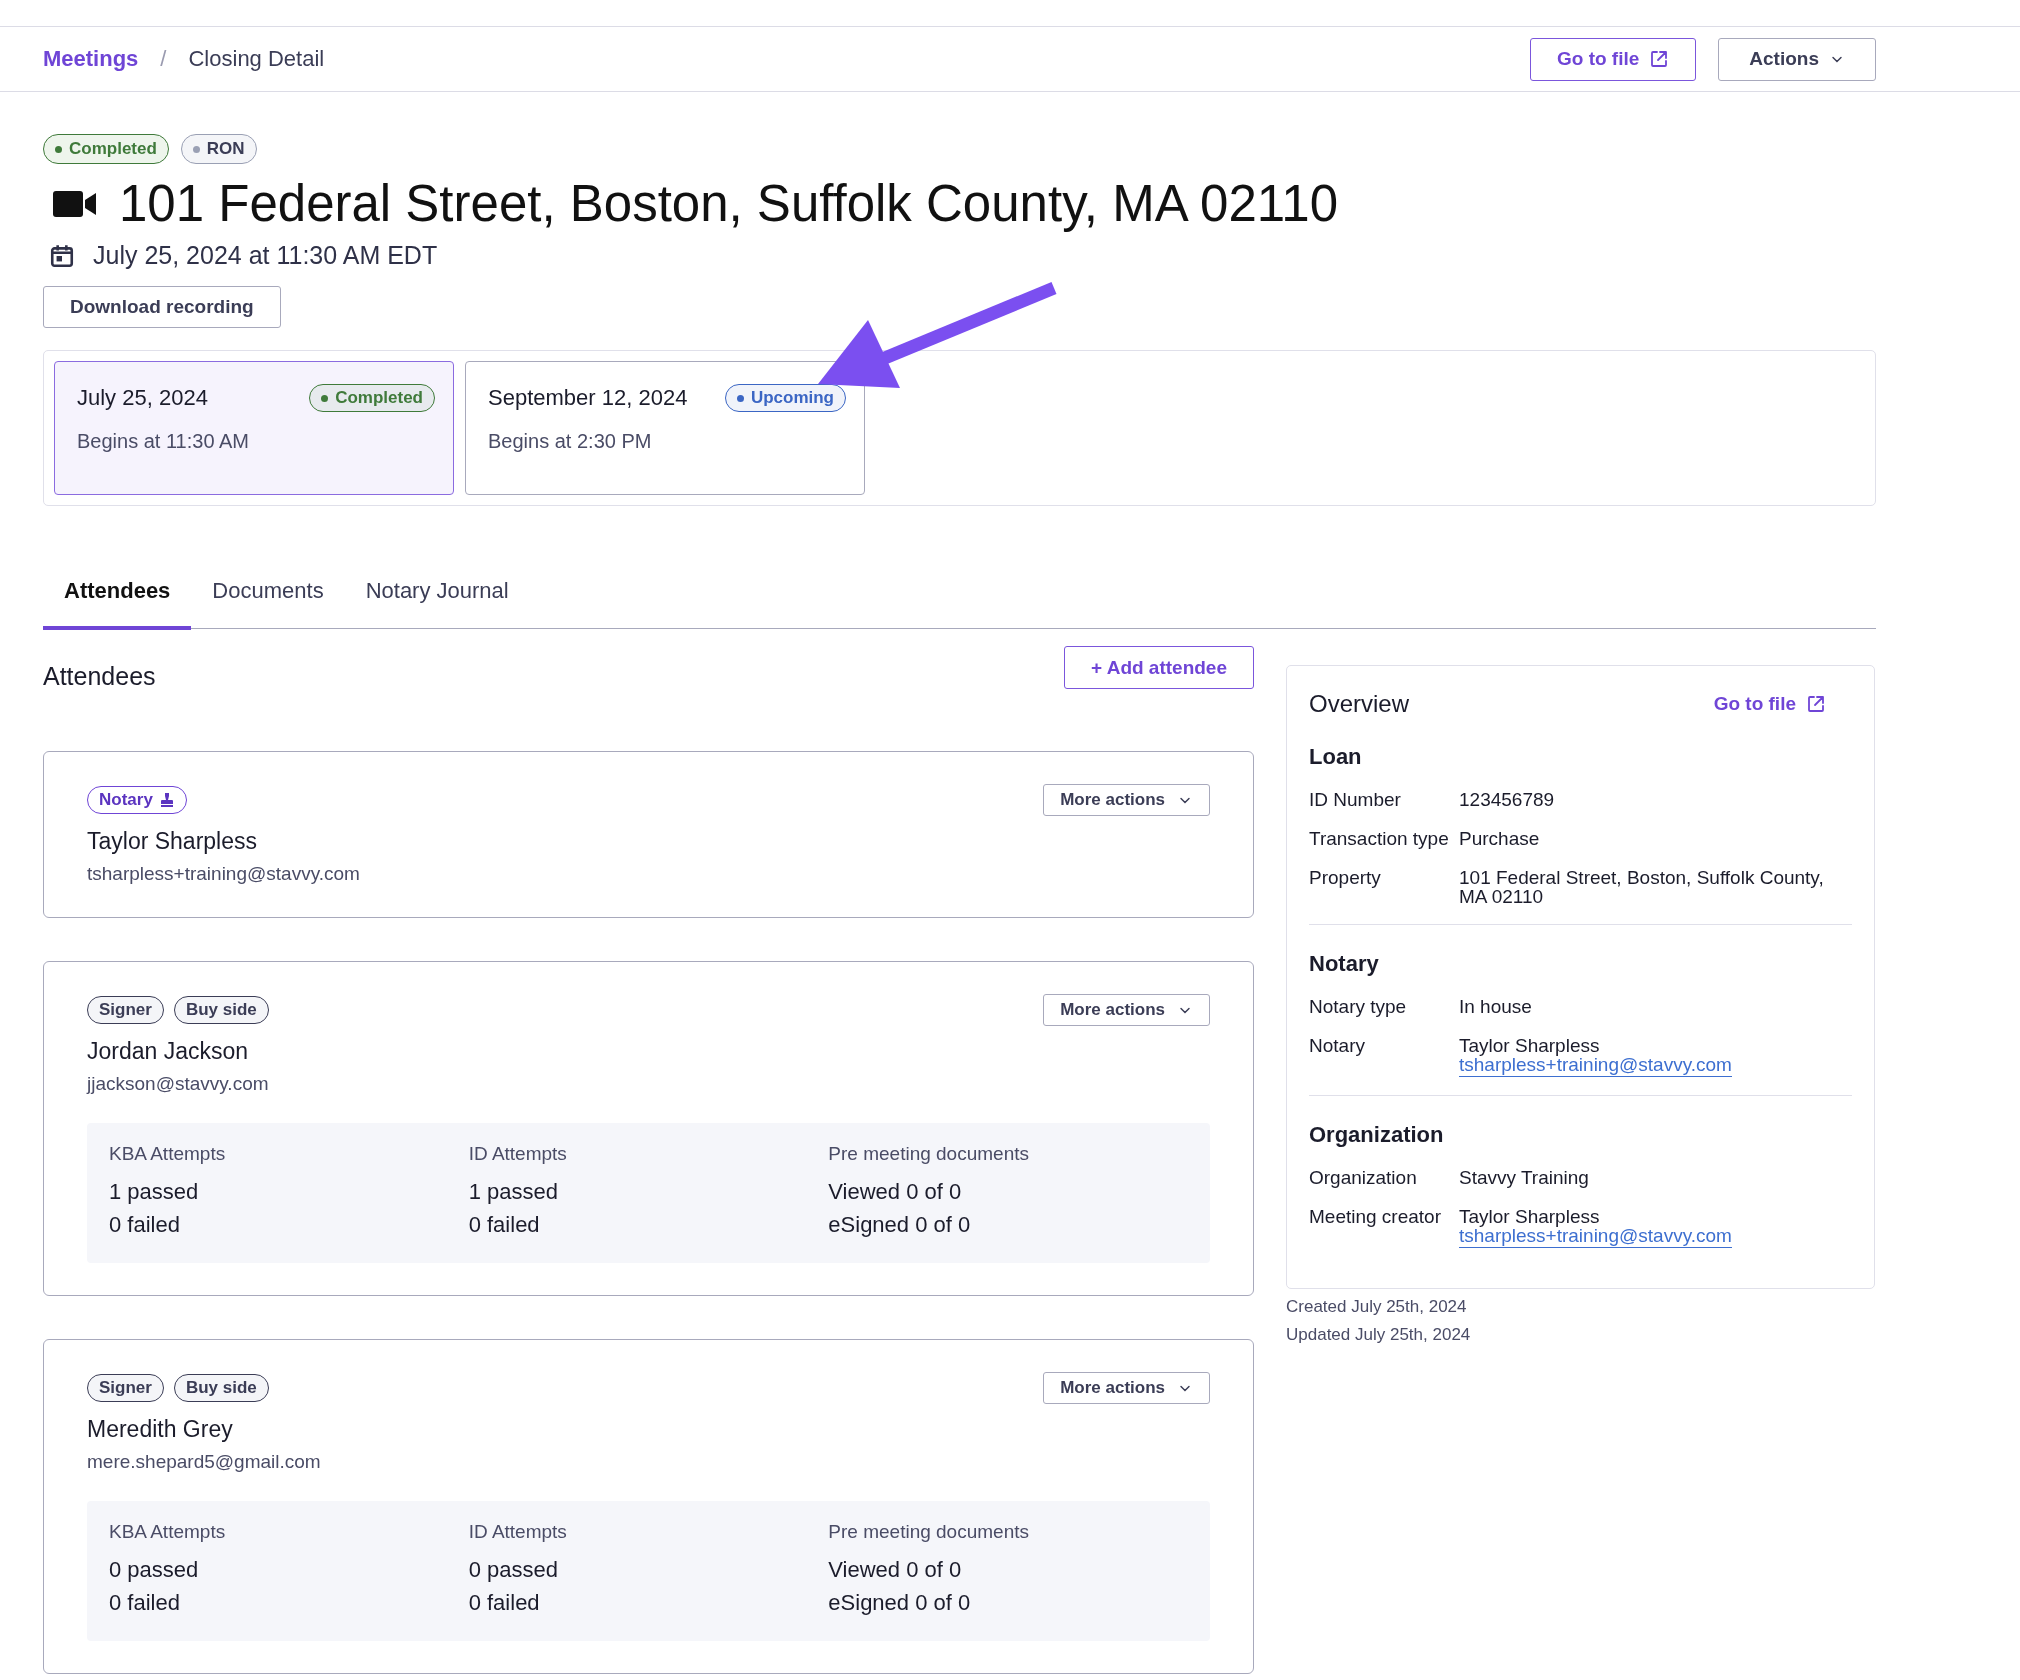 This screenshot has width=2020, height=1680. I want to click on tab: Documents, so click(268, 595).